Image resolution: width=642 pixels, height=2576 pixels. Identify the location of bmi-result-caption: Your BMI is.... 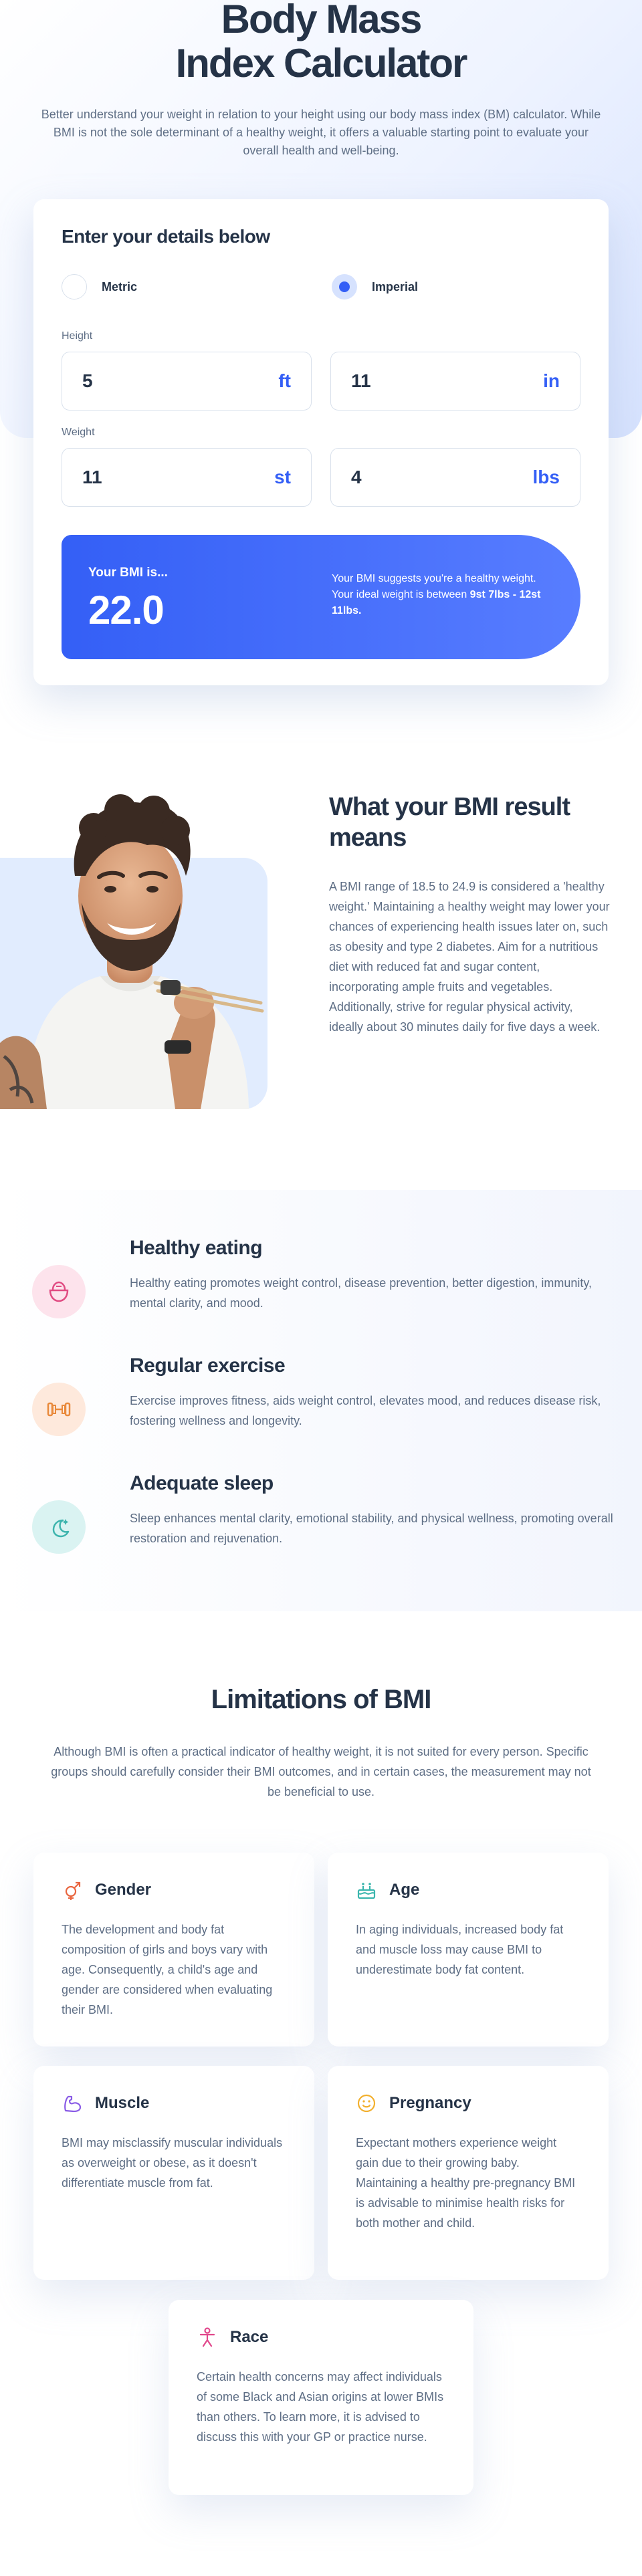
(128, 573).